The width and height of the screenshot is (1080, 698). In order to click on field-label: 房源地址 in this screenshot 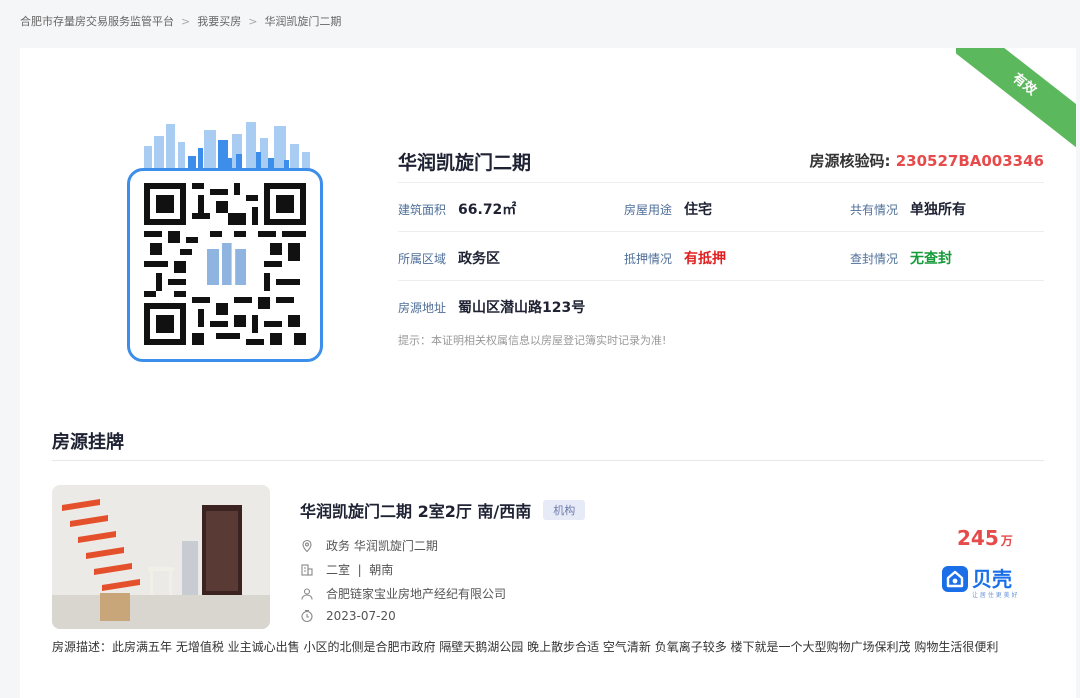, I will do `click(422, 307)`.